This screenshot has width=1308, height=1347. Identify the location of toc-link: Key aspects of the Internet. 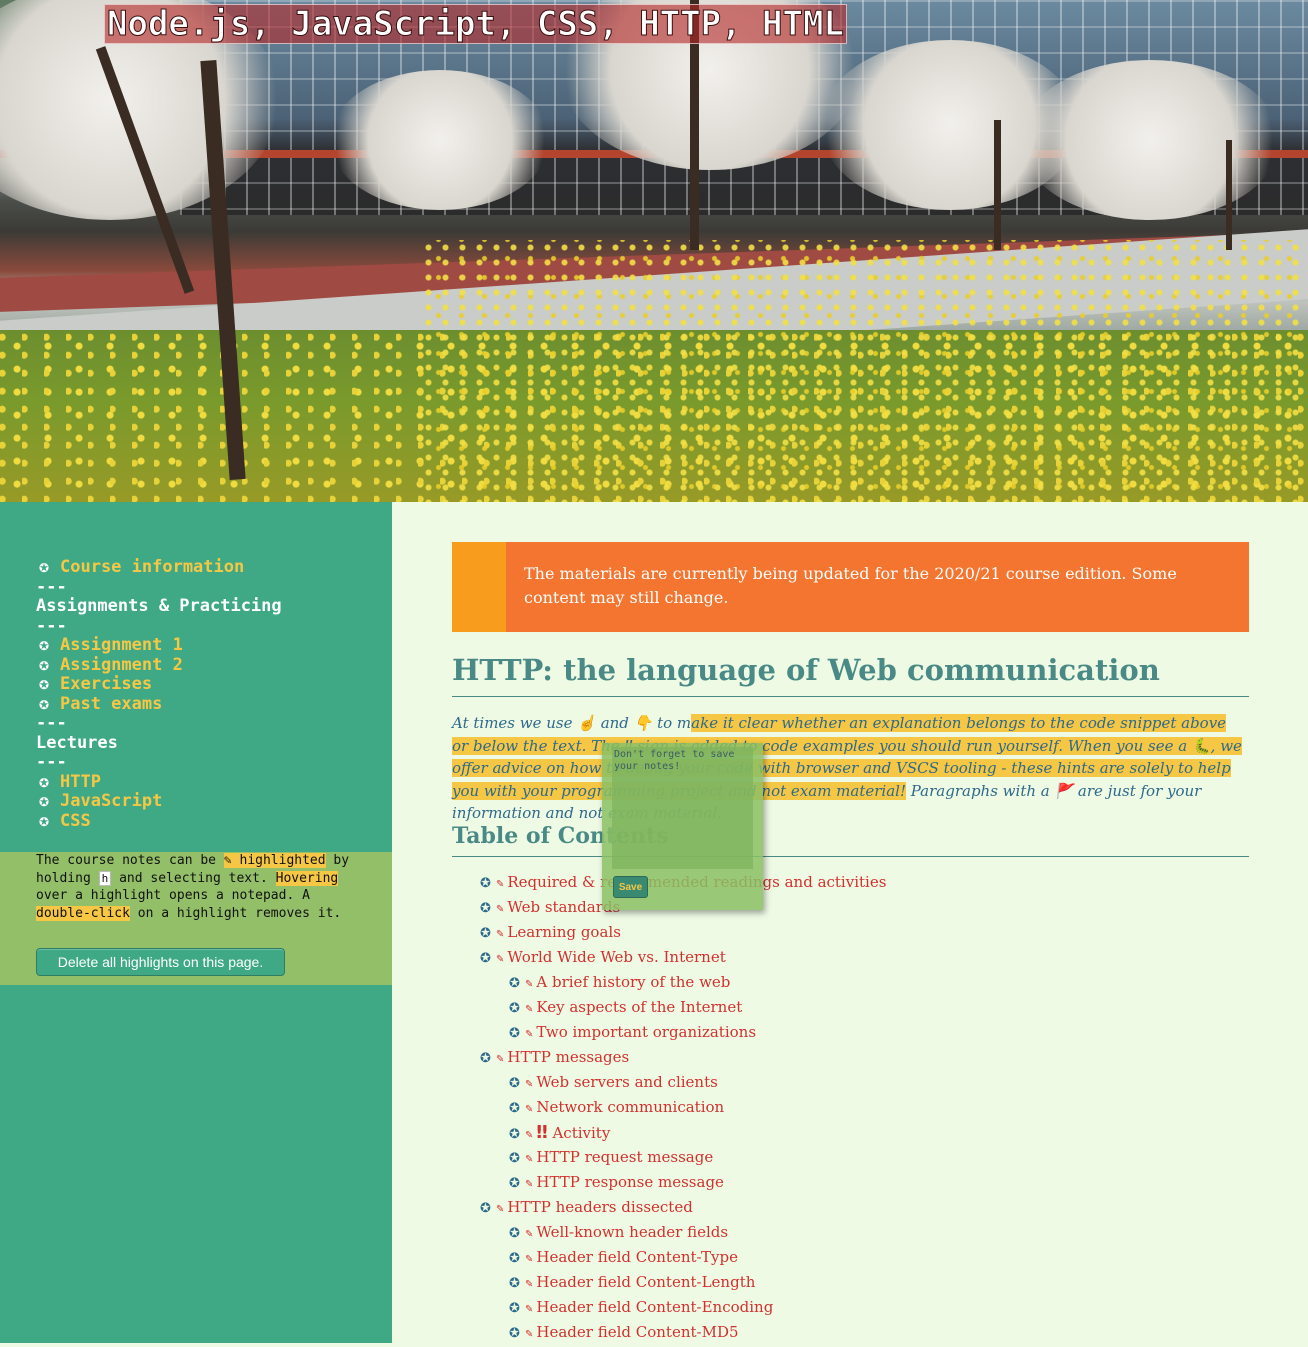
(639, 1007).